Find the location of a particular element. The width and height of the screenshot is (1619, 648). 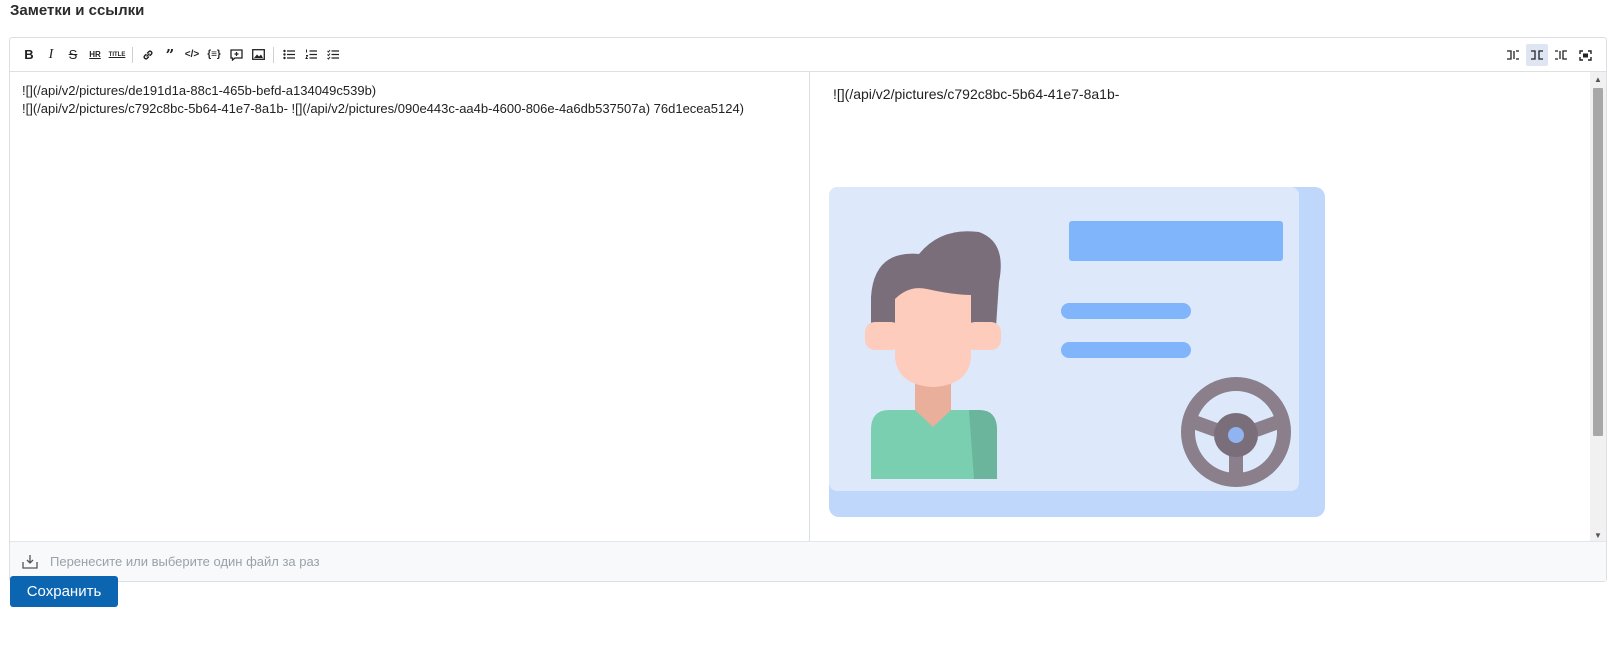

split-mode-icon is located at coordinates (1537, 55).